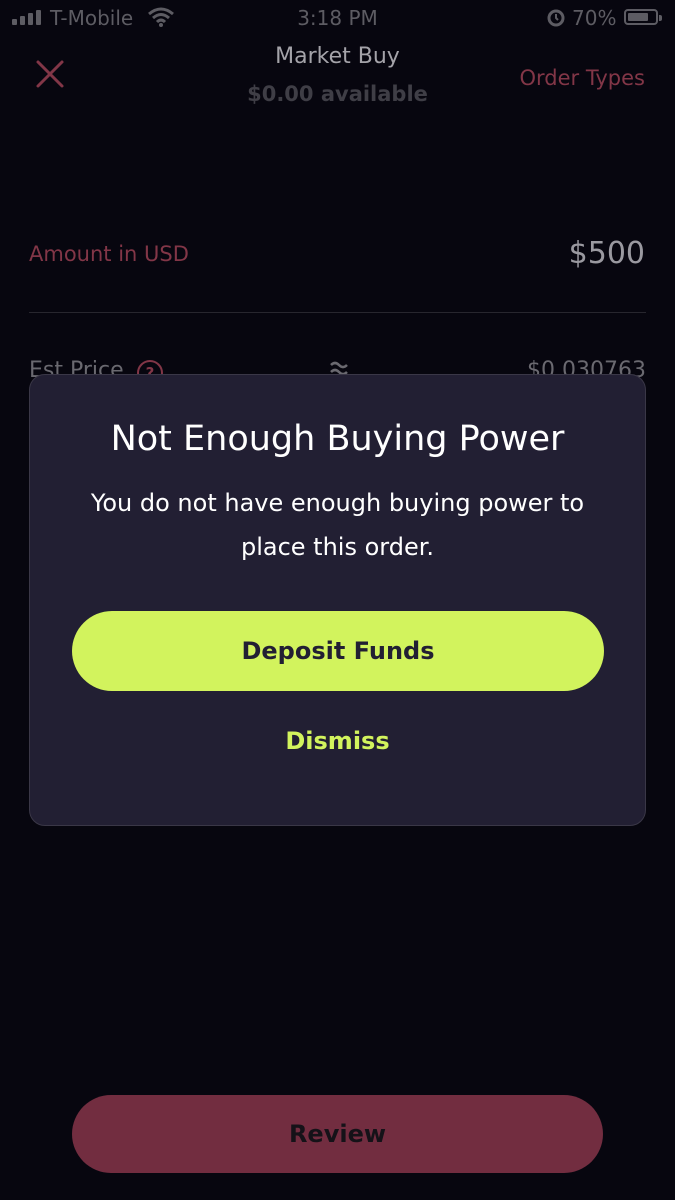 The image size is (675, 1200). What do you see at coordinates (607, 253) in the screenshot?
I see `amount-input: $500` at bounding box center [607, 253].